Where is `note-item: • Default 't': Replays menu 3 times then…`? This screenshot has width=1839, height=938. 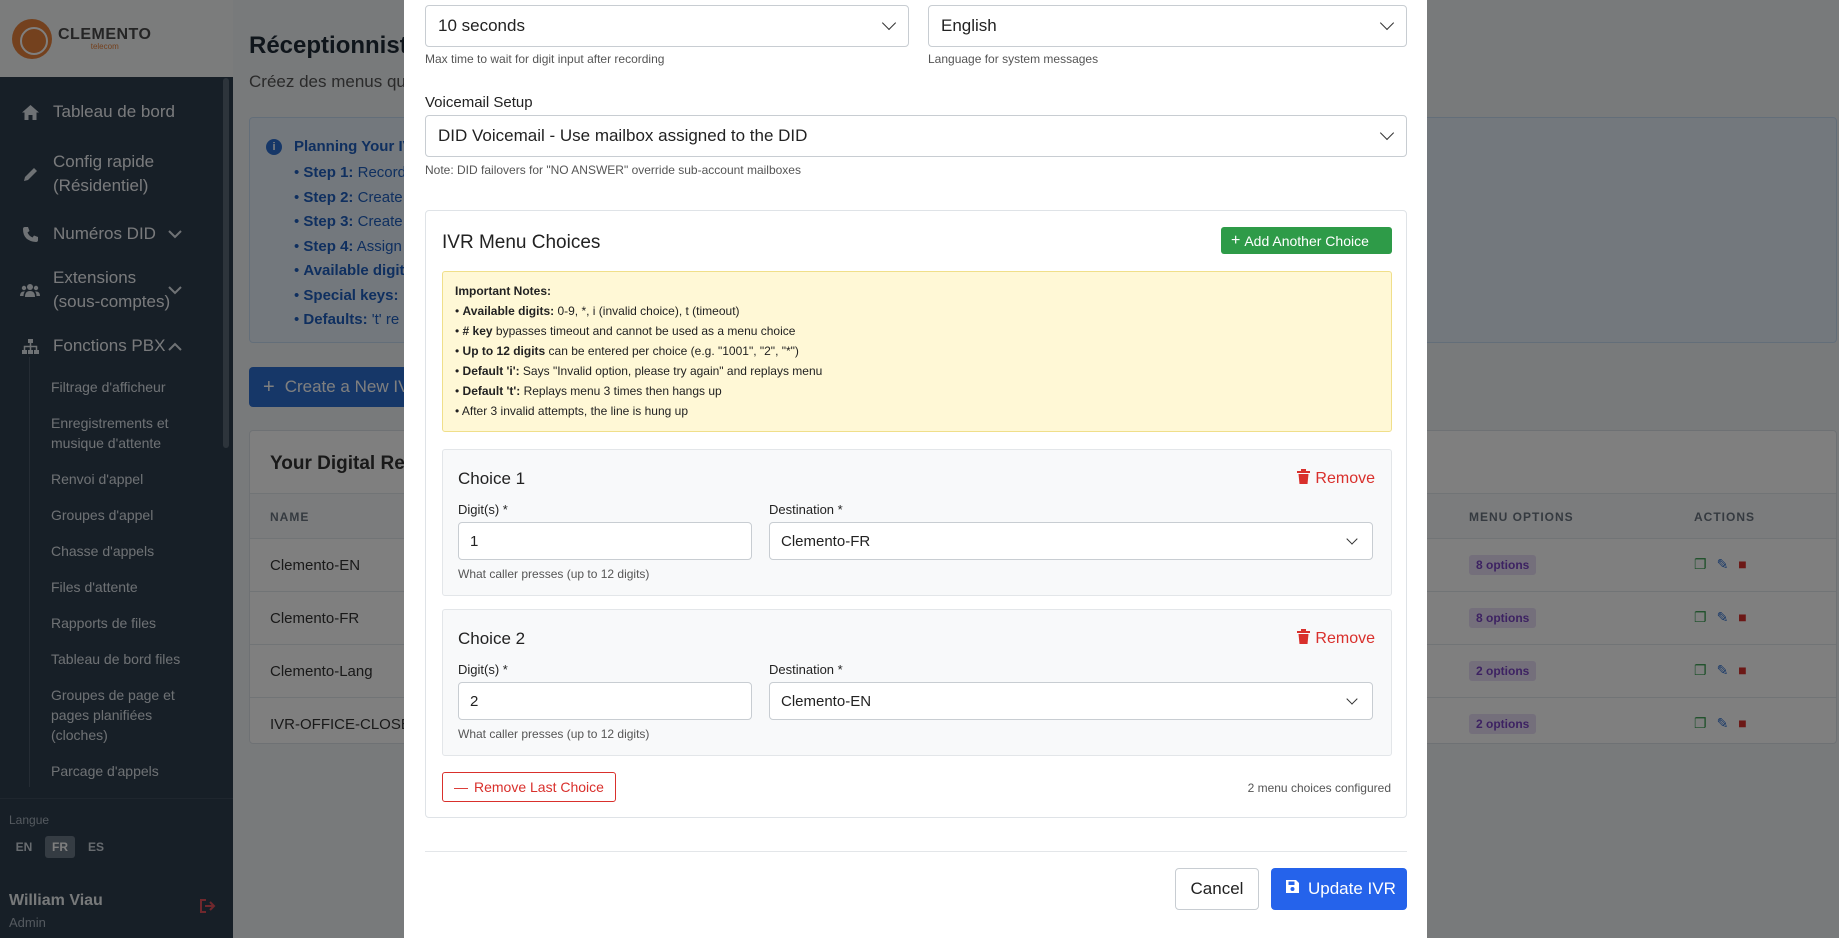
note-item: • Default 't': Replays menu 3 times then… is located at coordinates (588, 391).